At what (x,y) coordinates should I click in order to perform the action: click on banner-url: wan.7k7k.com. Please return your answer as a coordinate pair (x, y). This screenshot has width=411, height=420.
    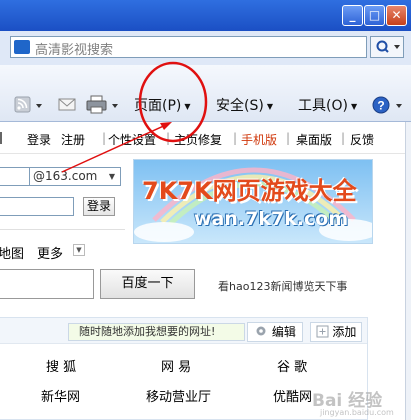
    Looking at the image, I should click on (271, 219).